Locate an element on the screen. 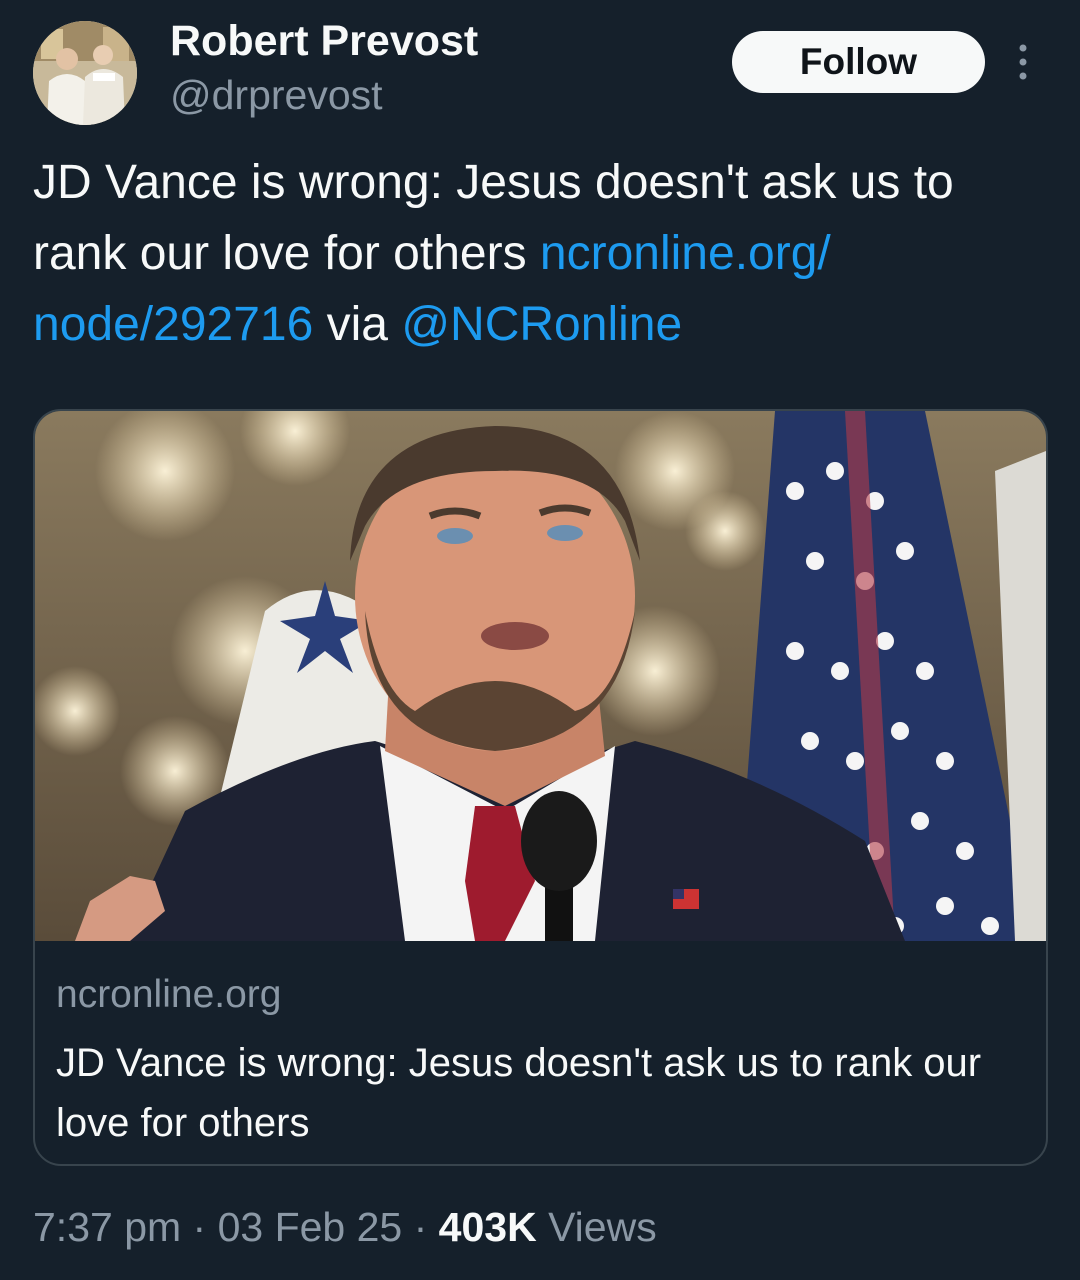 This screenshot has height=1280, width=1080. views-label: Views is located at coordinates (596, 1227).